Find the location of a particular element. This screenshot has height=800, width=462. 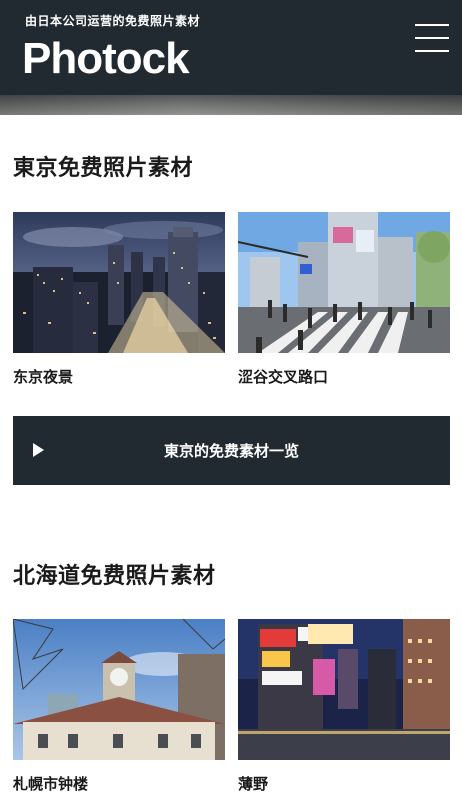

photo-card-tokyo-night: 东京夜景 is located at coordinates (119, 299).